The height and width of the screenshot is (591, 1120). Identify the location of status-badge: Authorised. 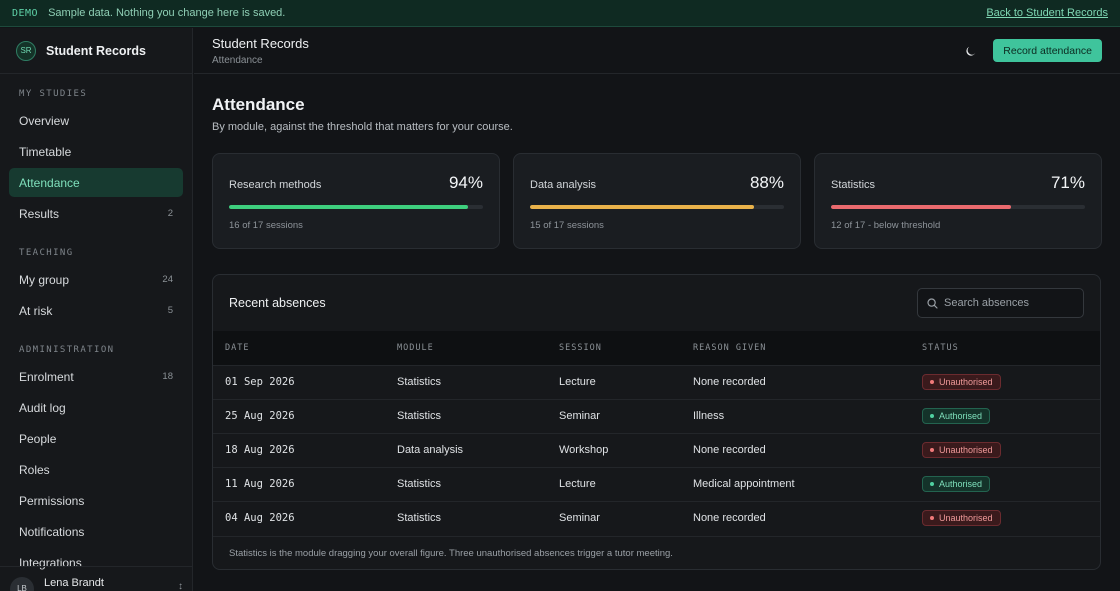
(956, 484).